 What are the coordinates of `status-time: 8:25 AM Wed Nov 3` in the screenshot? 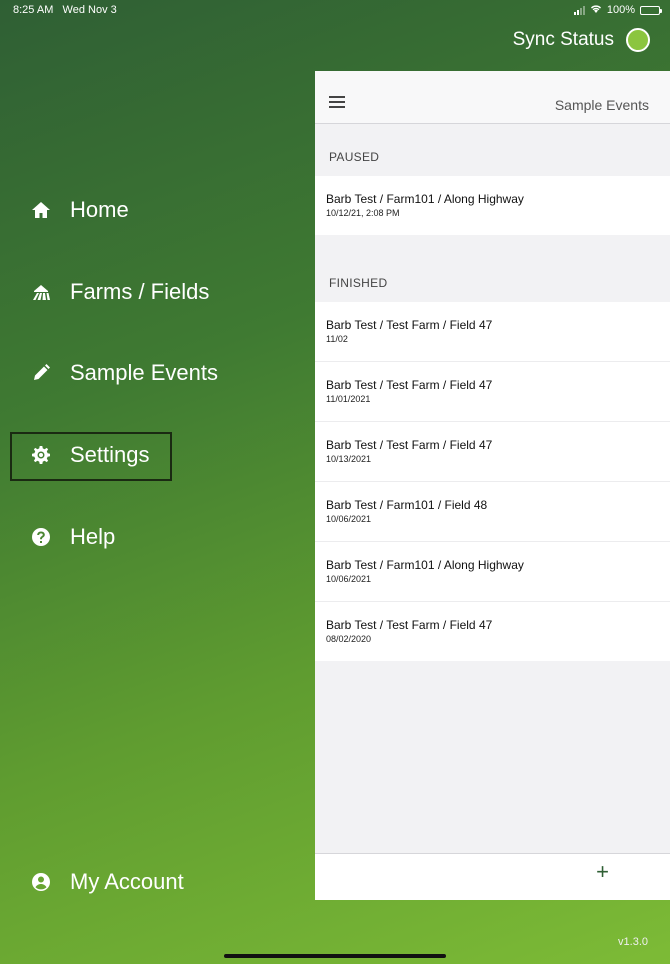 It's located at (65, 10).